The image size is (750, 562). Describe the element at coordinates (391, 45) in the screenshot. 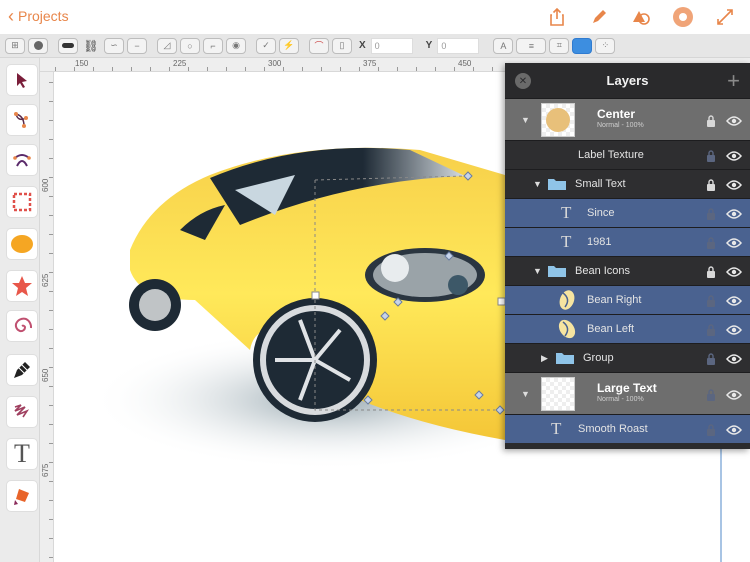

I see `x-input: 0` at that location.